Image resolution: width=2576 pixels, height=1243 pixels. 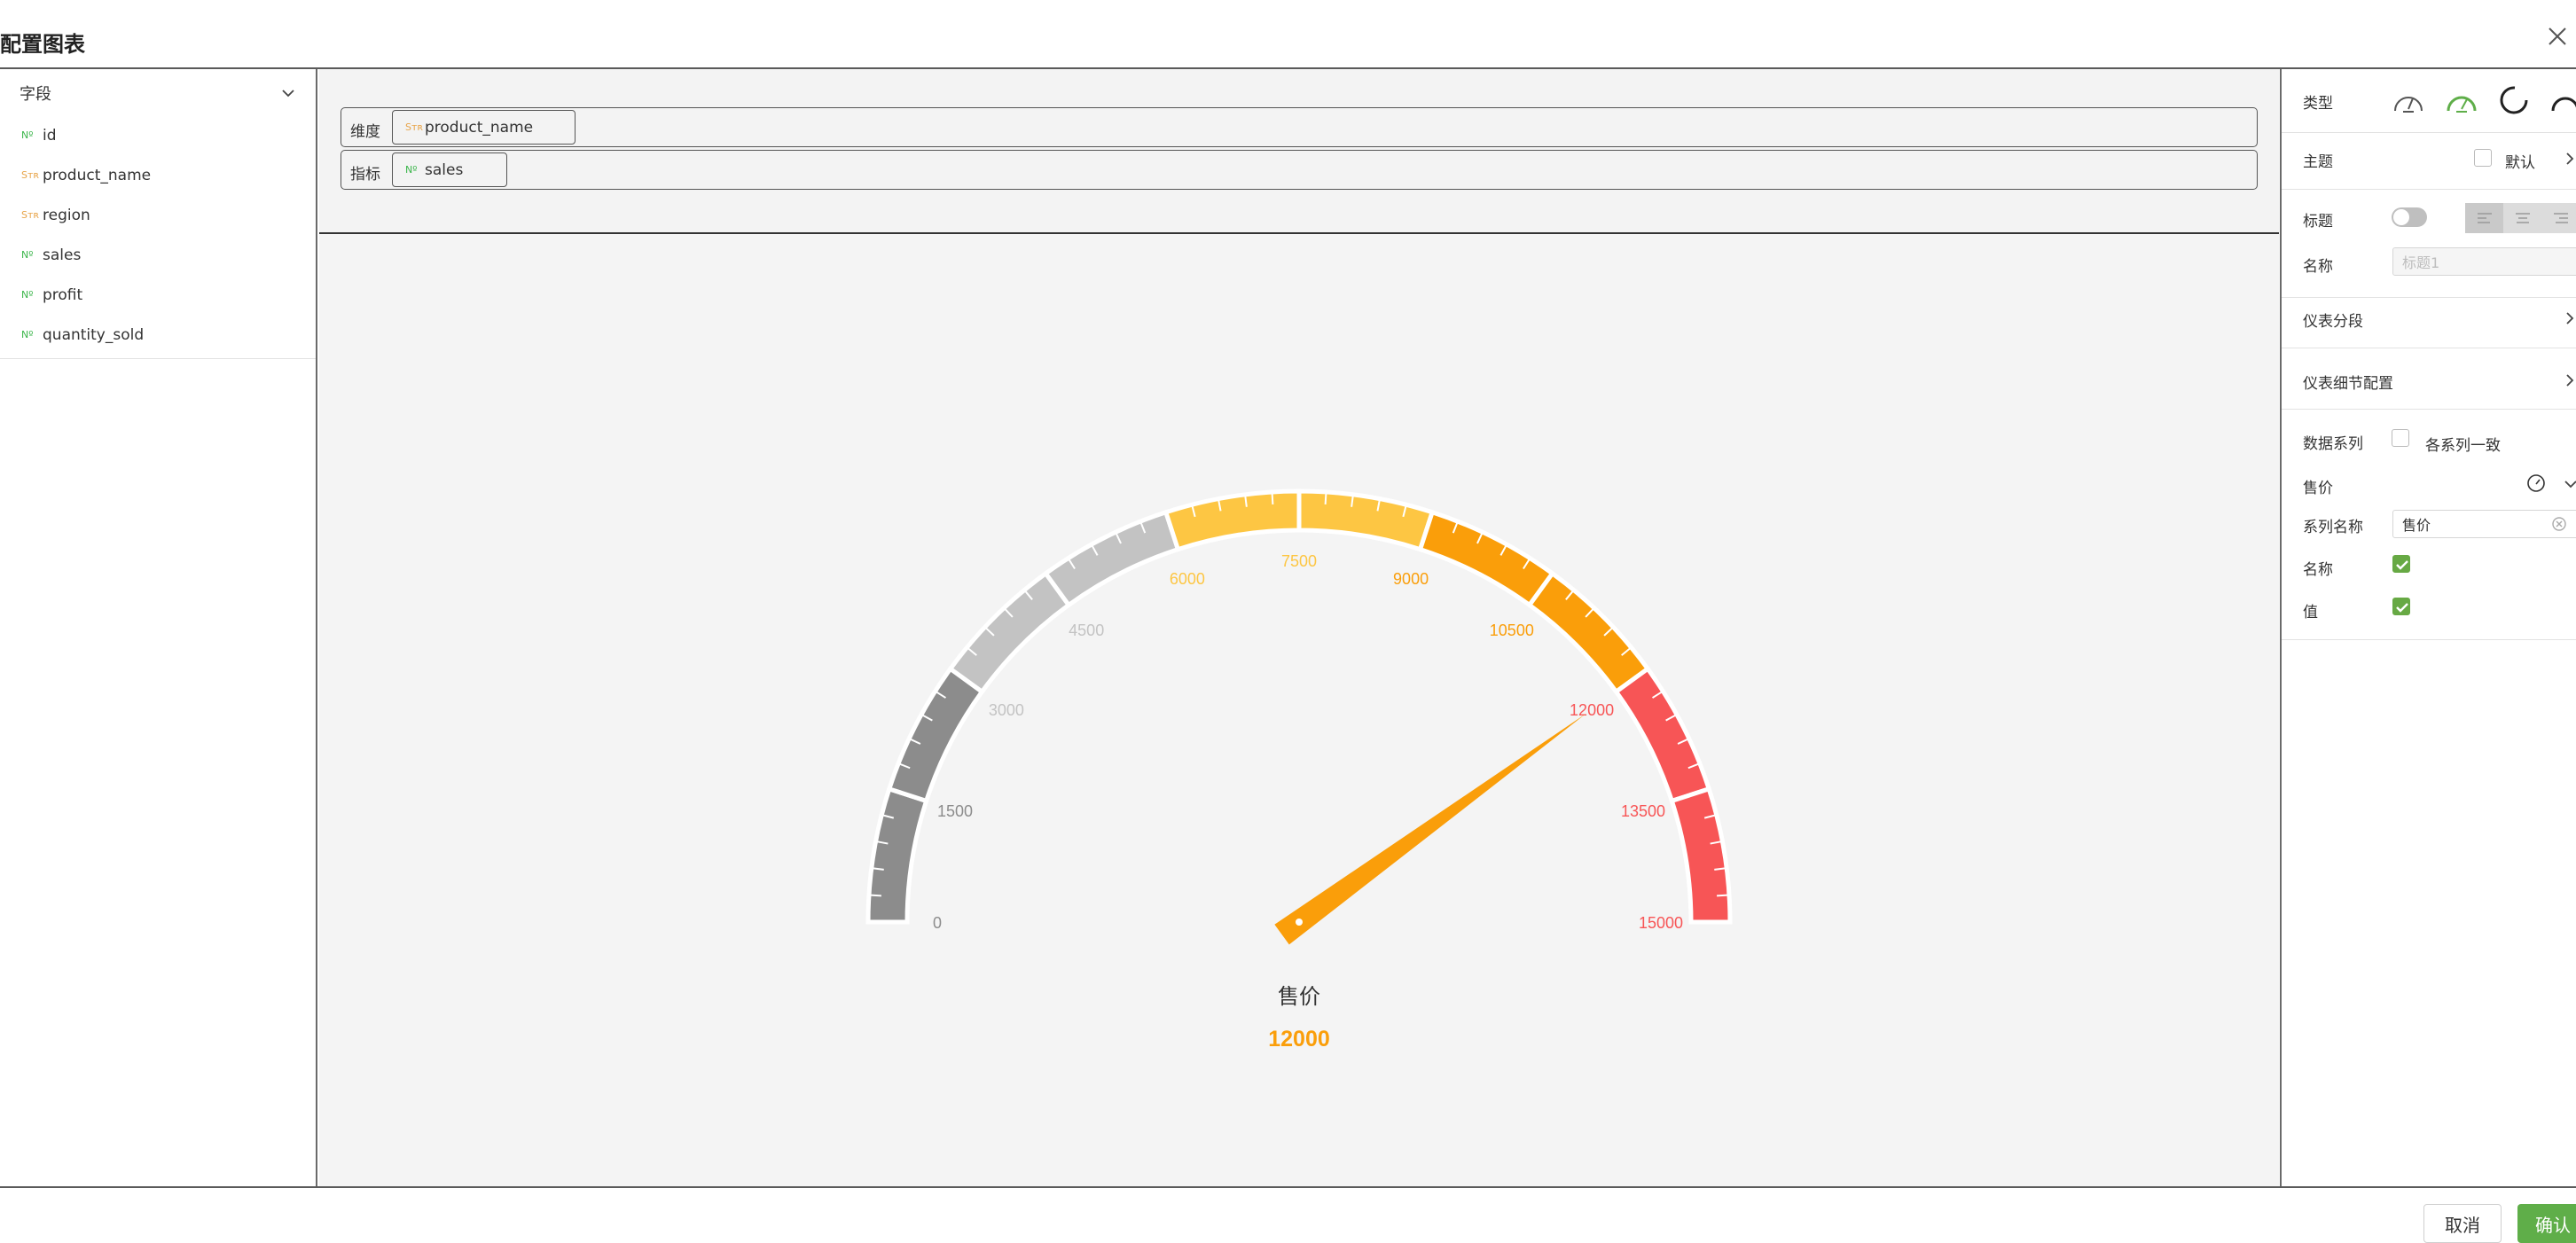 What do you see at coordinates (480, 127) in the screenshot?
I see `dimension-field-name: product_name` at bounding box center [480, 127].